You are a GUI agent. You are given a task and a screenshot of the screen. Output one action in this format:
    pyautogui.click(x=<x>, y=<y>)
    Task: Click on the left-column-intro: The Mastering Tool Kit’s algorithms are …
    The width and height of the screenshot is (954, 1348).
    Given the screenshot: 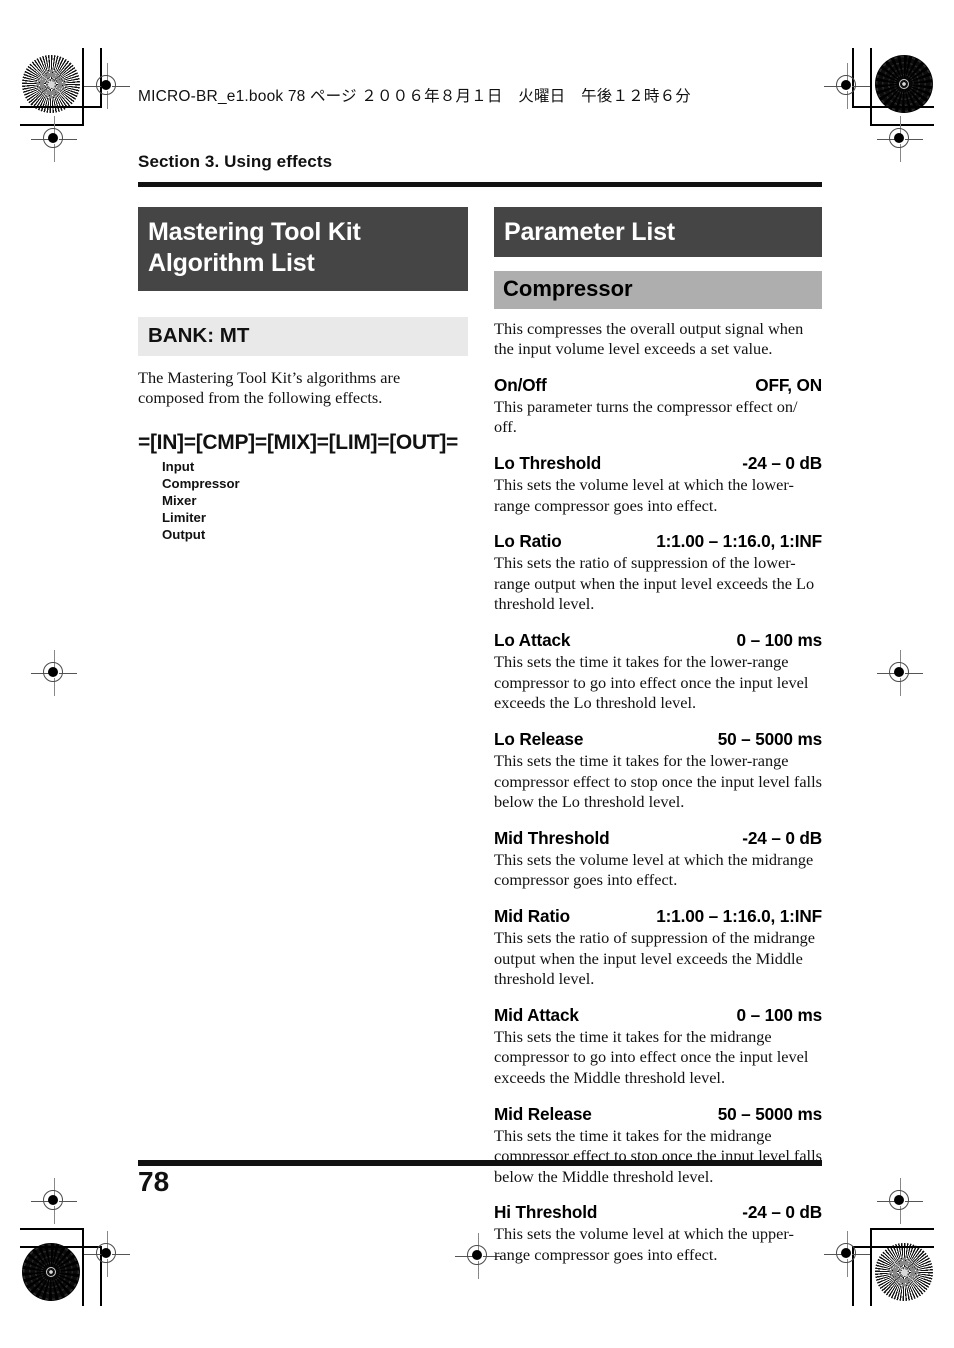 What is the action you would take?
    pyautogui.click(x=269, y=387)
    